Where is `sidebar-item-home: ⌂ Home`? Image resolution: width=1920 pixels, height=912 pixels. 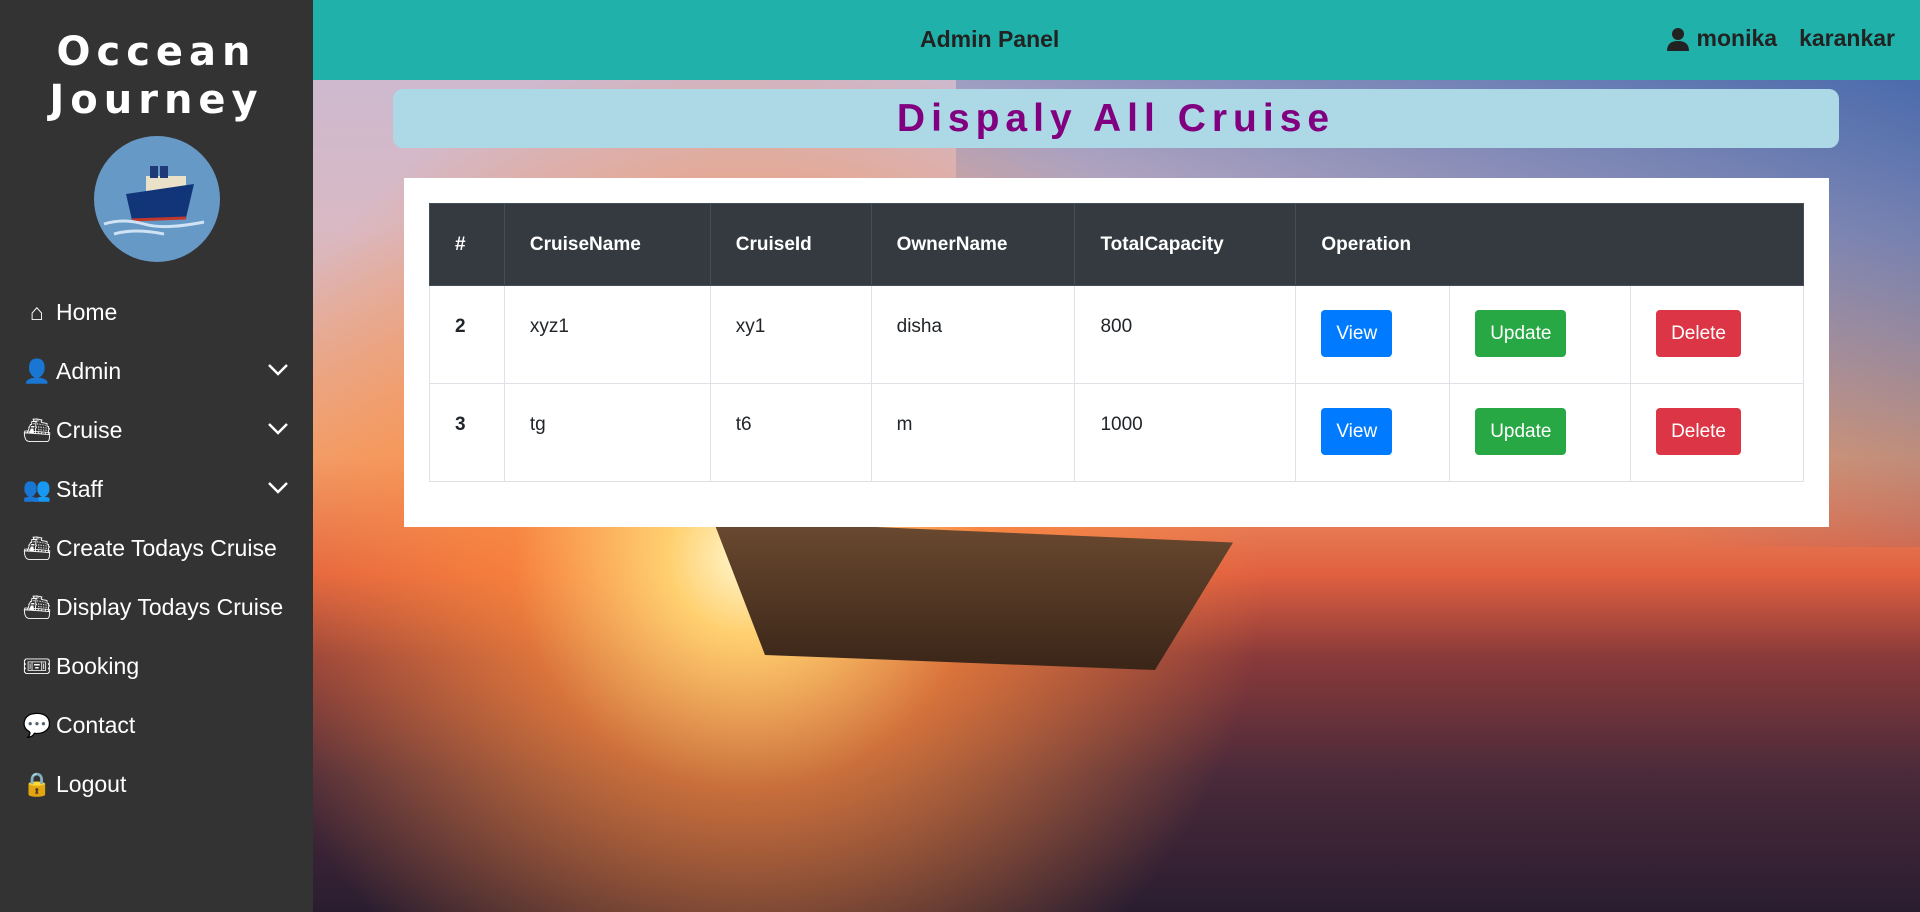
sidebar-item-home: ⌂ Home is located at coordinates (156, 312).